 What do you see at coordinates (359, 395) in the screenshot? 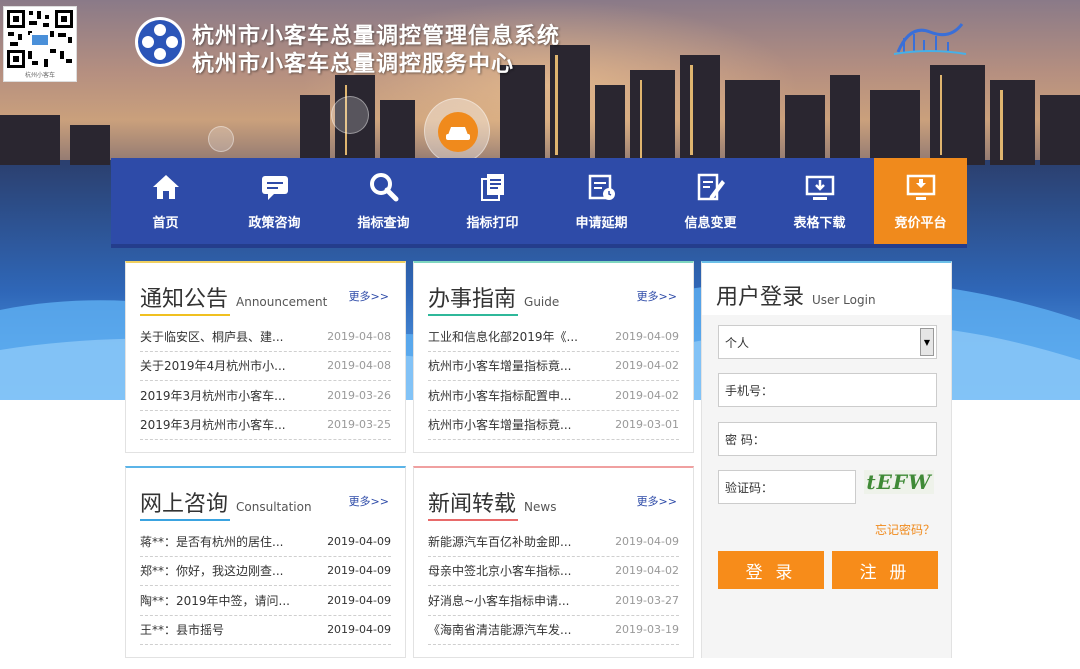
I see `item-date: 2019-03-26` at bounding box center [359, 395].